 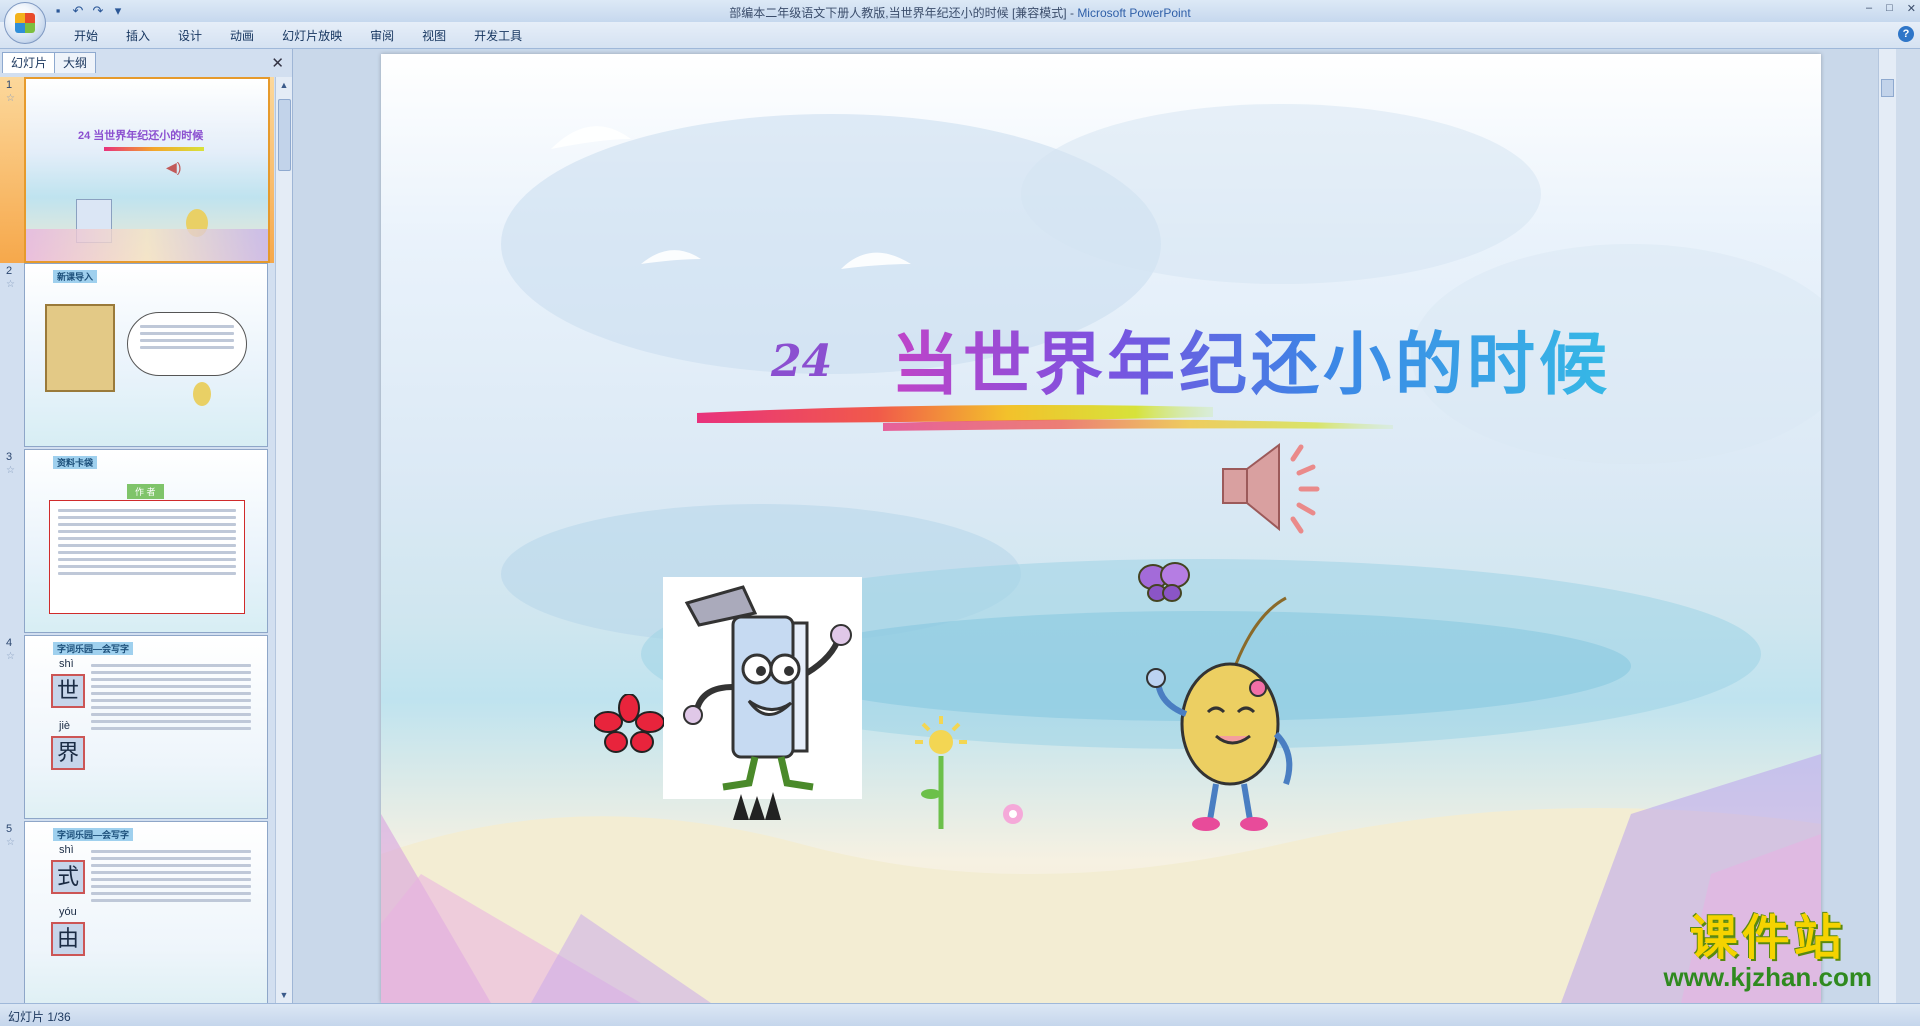 What do you see at coordinates (190, 36) in the screenshot?
I see `tab-design: 设计` at bounding box center [190, 36].